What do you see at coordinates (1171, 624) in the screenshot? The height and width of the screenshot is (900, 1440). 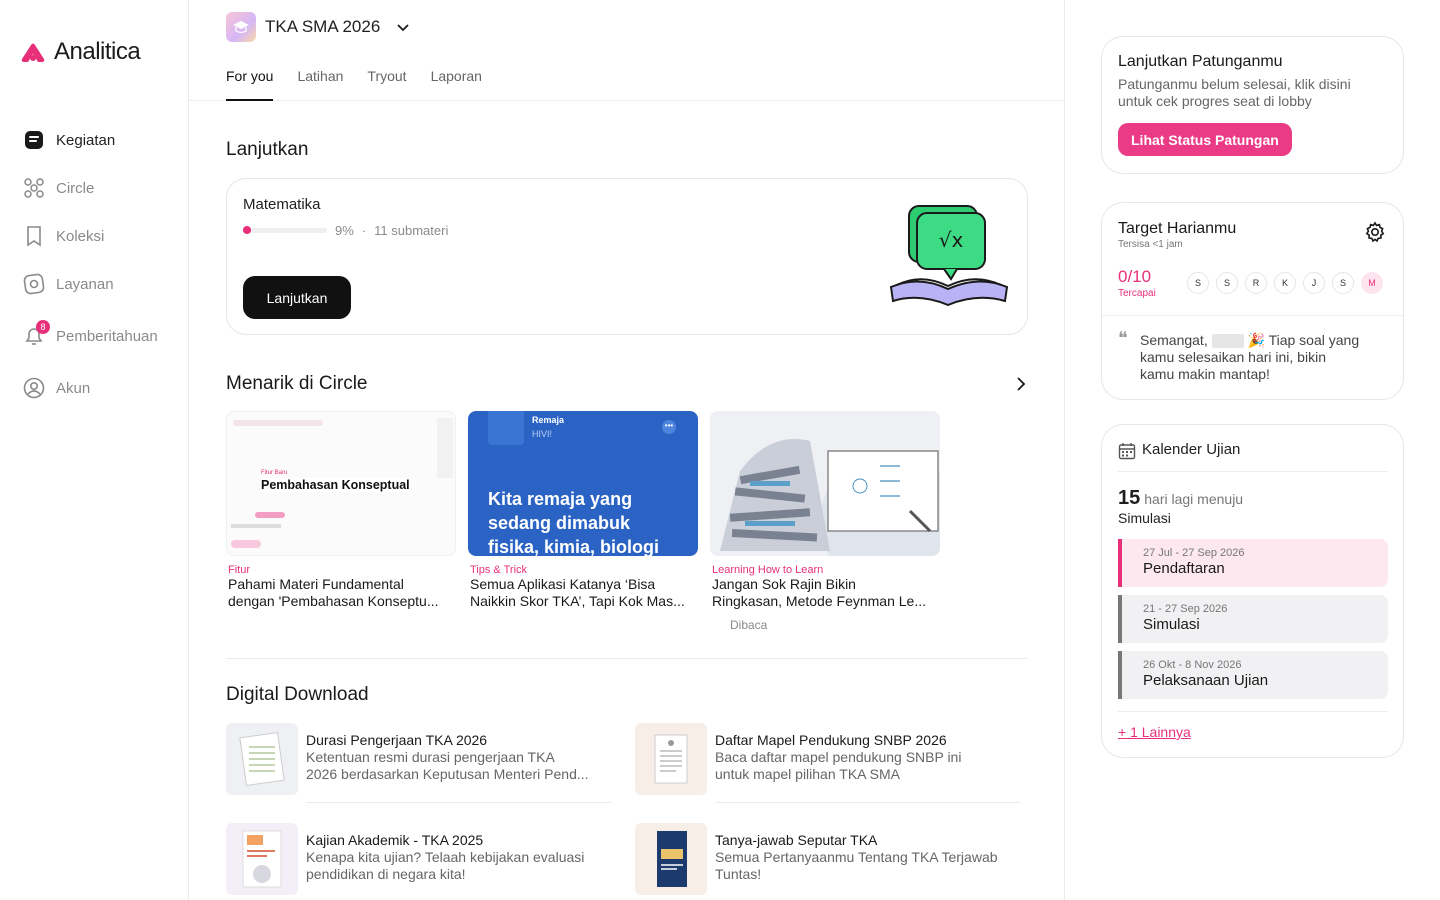 I see `phase-name: Simulasi` at bounding box center [1171, 624].